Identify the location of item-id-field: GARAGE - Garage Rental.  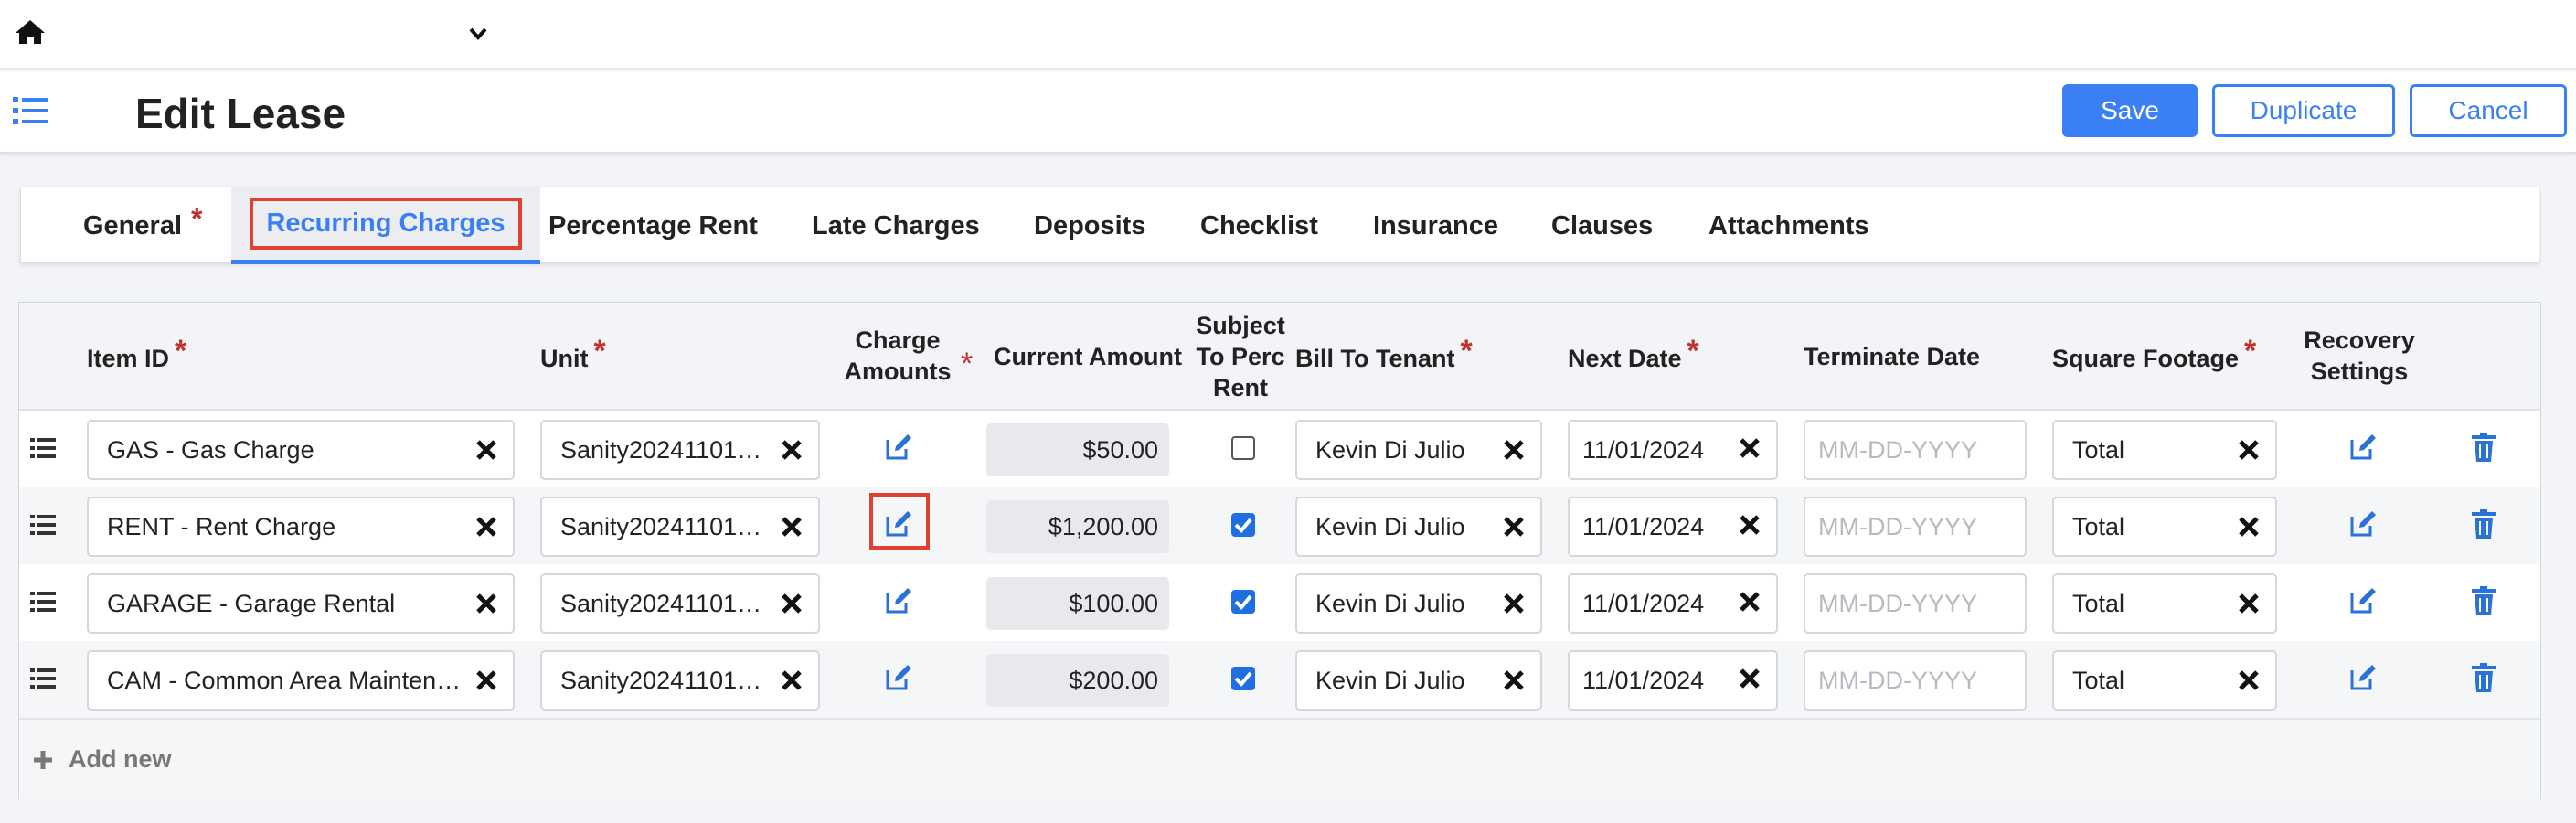
(301, 604).